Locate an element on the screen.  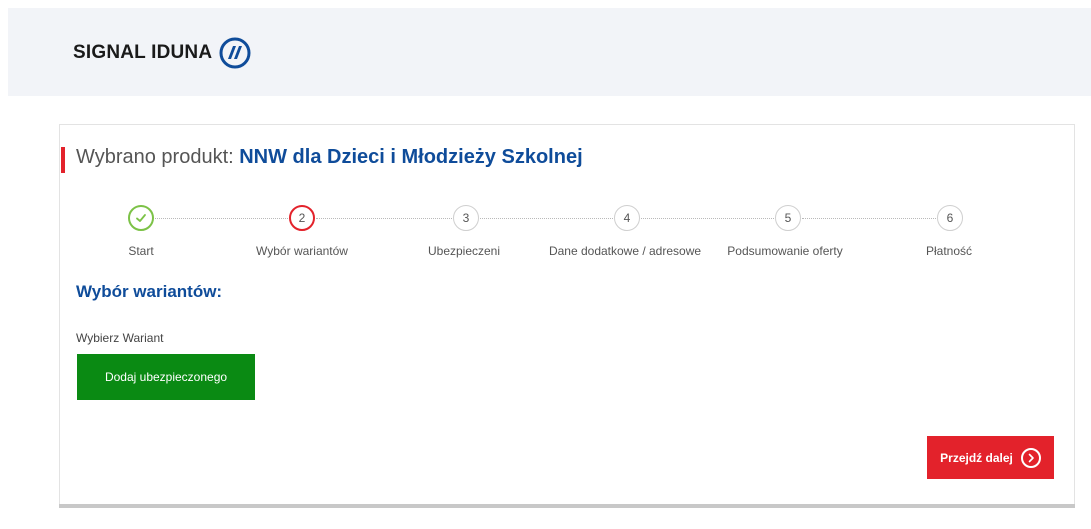
step-3-label: Ubezpieczeni is located at coordinates (464, 251).